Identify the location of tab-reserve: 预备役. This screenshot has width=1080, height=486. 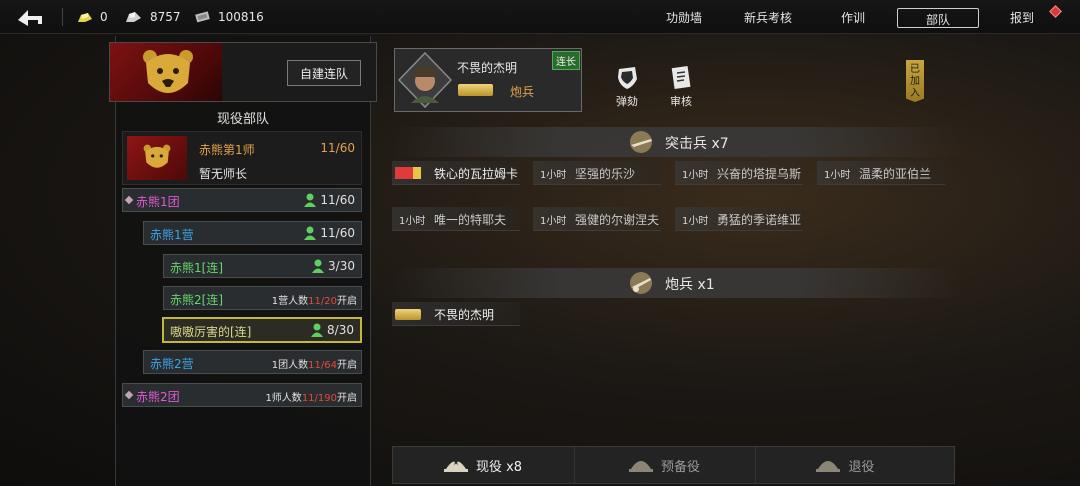
(664, 465).